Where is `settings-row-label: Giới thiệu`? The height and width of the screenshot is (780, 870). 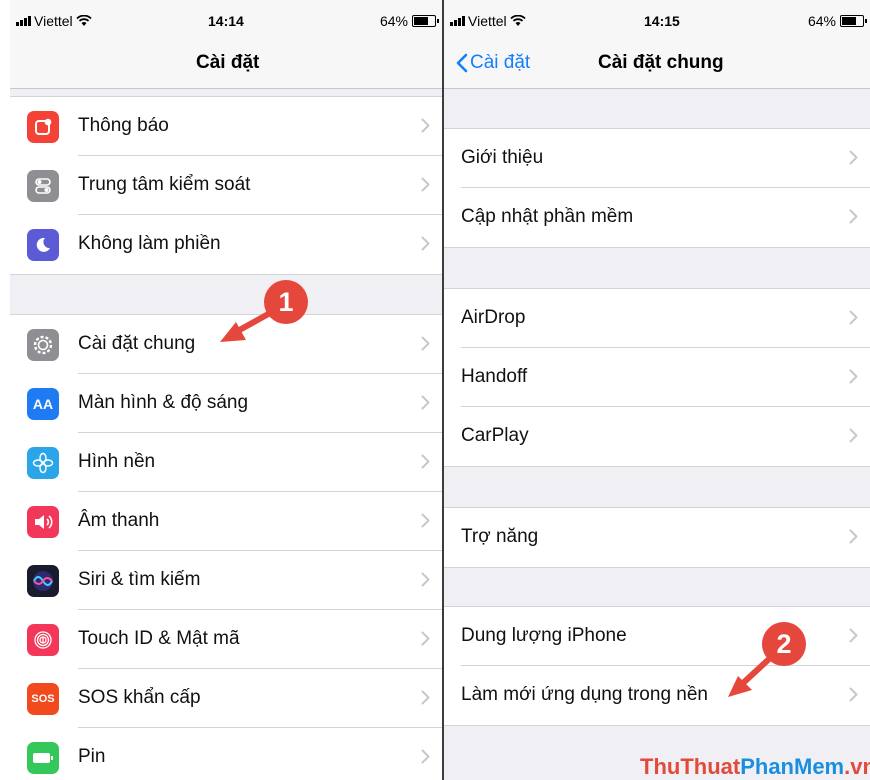
settings-row-label: Giới thiệu is located at coordinates (502, 157).